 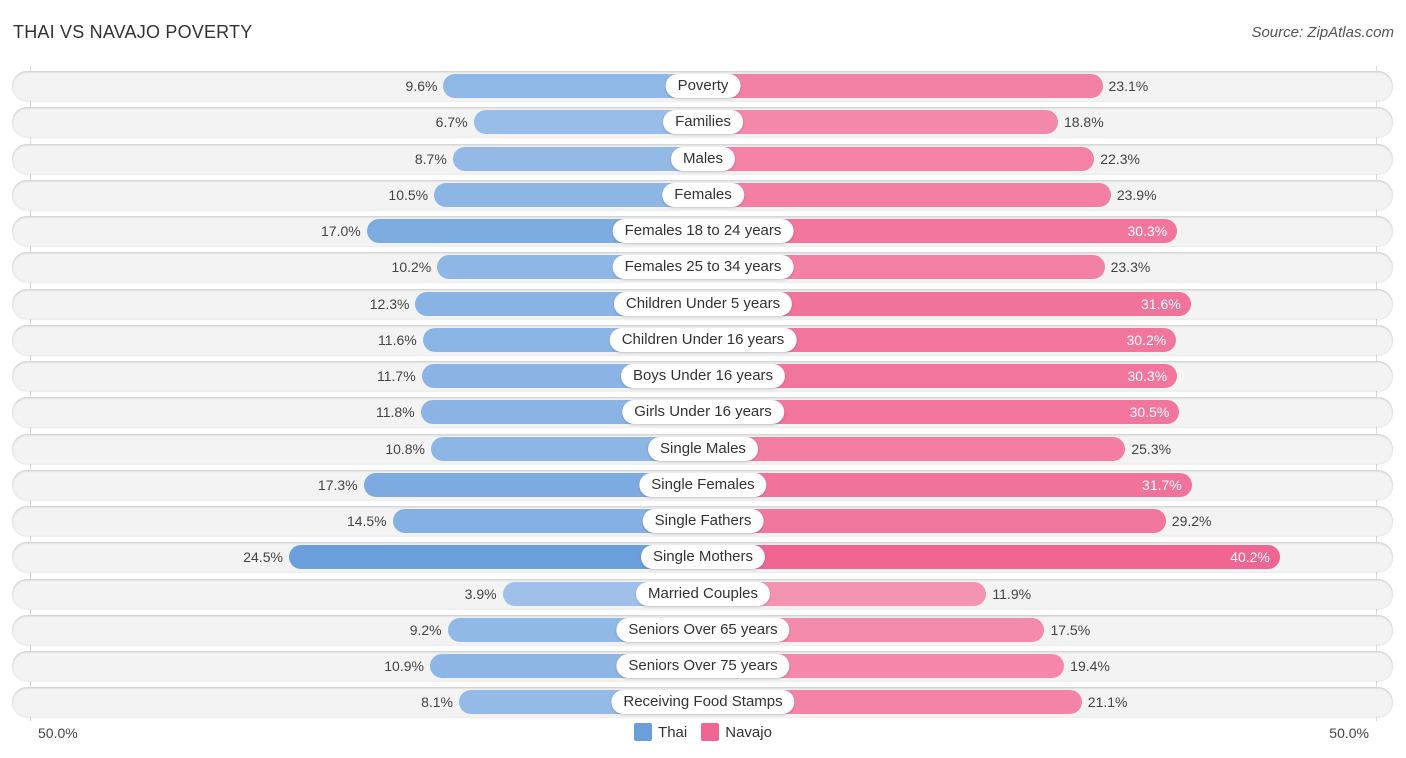 I want to click on chart-row: 11.7% 30.3% Boys Under 16 years, so click(x=702, y=376).